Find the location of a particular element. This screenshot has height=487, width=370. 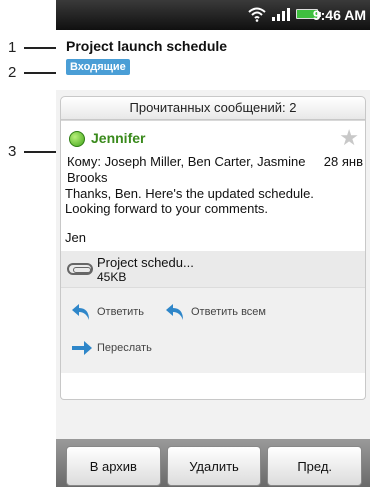

body-line: Looking forward to your comments. is located at coordinates (167, 208).